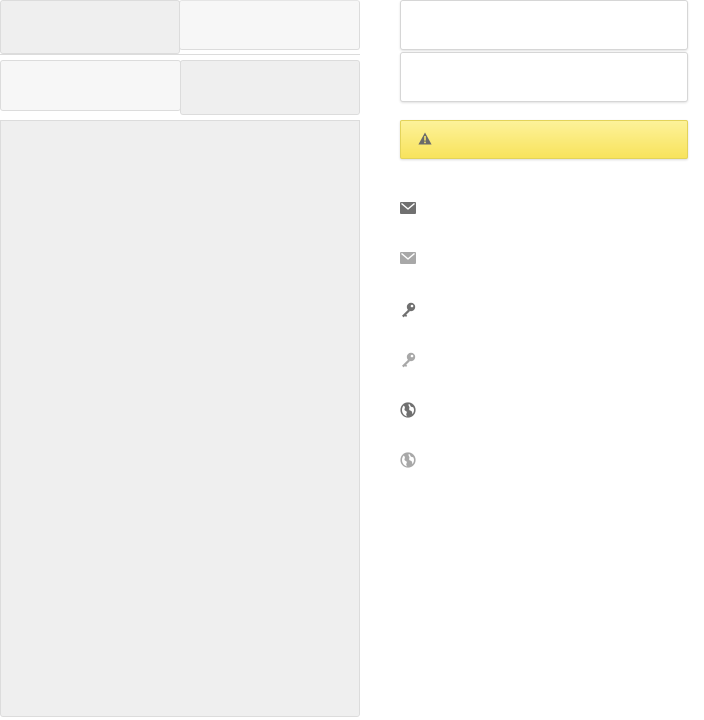  What do you see at coordinates (90, 85) in the screenshot?
I see `tab-bottom-left` at bounding box center [90, 85].